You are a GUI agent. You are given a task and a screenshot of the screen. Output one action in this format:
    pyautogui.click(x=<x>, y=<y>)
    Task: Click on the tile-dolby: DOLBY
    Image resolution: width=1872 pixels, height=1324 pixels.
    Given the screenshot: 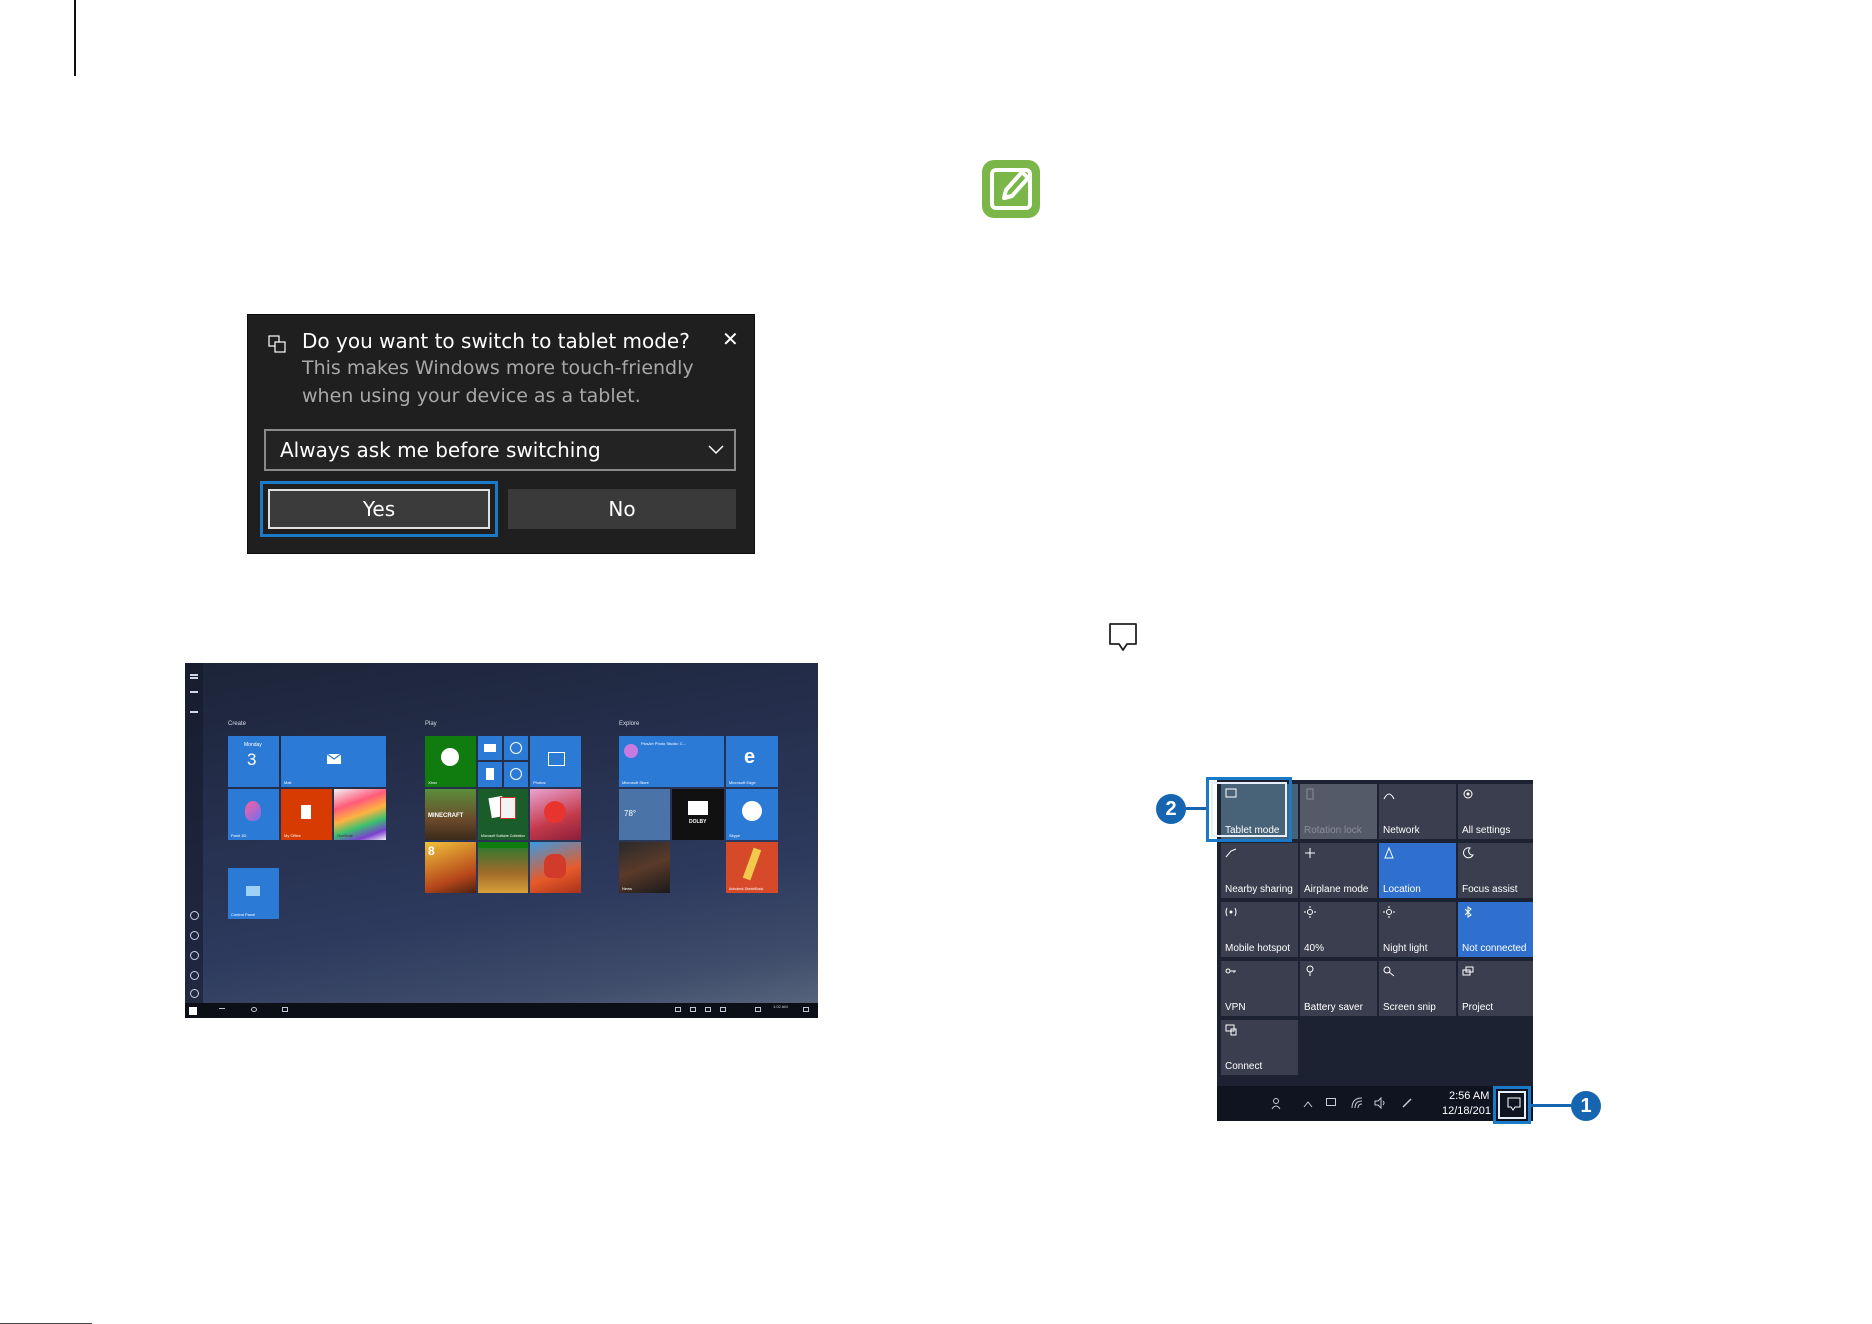 What is the action you would take?
    pyautogui.click(x=698, y=814)
    